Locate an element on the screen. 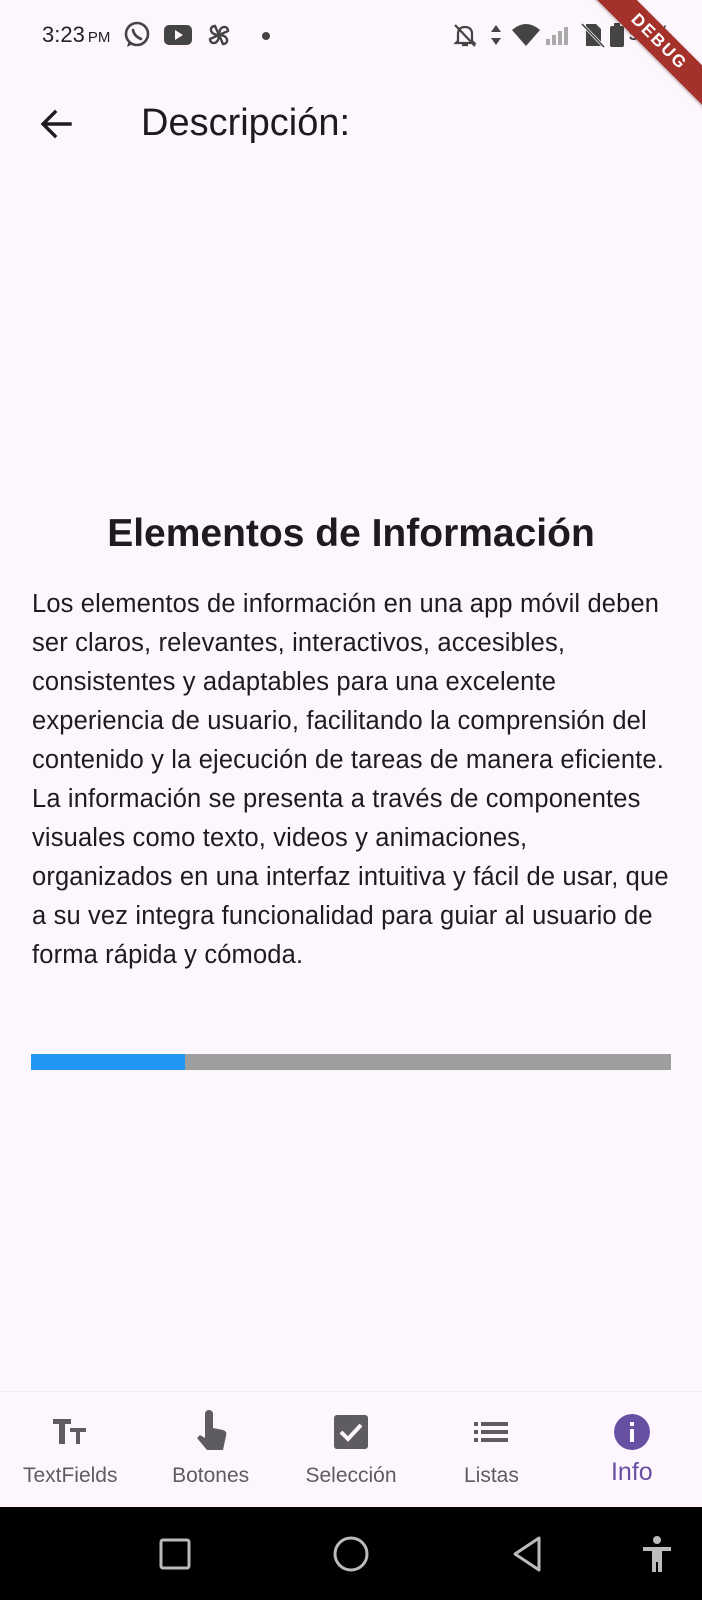  nav-item-listas: Listas is located at coordinates (491, 1449).